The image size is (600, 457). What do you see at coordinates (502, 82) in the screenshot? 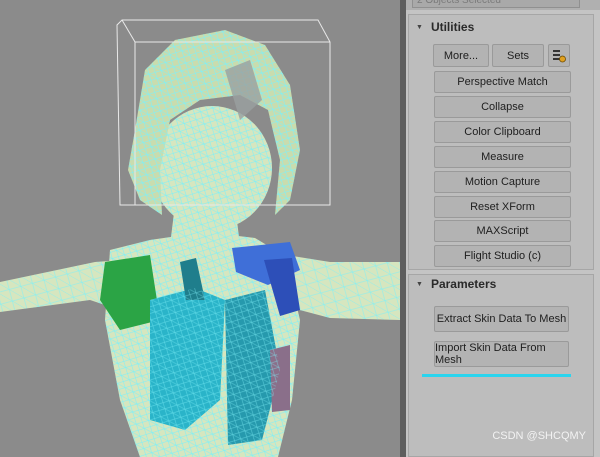
I see `perspective-match-button: Perspective Match` at bounding box center [502, 82].